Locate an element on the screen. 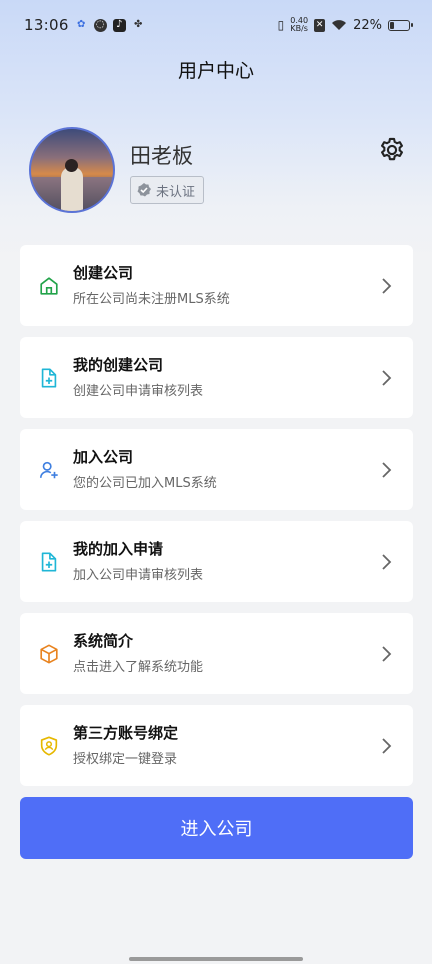 The width and height of the screenshot is (432, 964). baidu-paw-icon: ✿ is located at coordinates (81, 24).